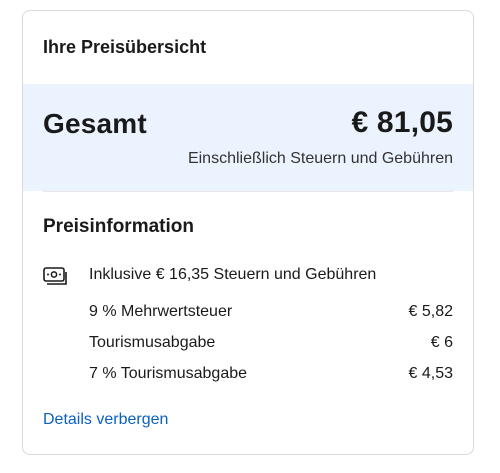 This screenshot has height=473, width=500. Describe the element at coordinates (248, 191) in the screenshot. I see `divider` at that location.